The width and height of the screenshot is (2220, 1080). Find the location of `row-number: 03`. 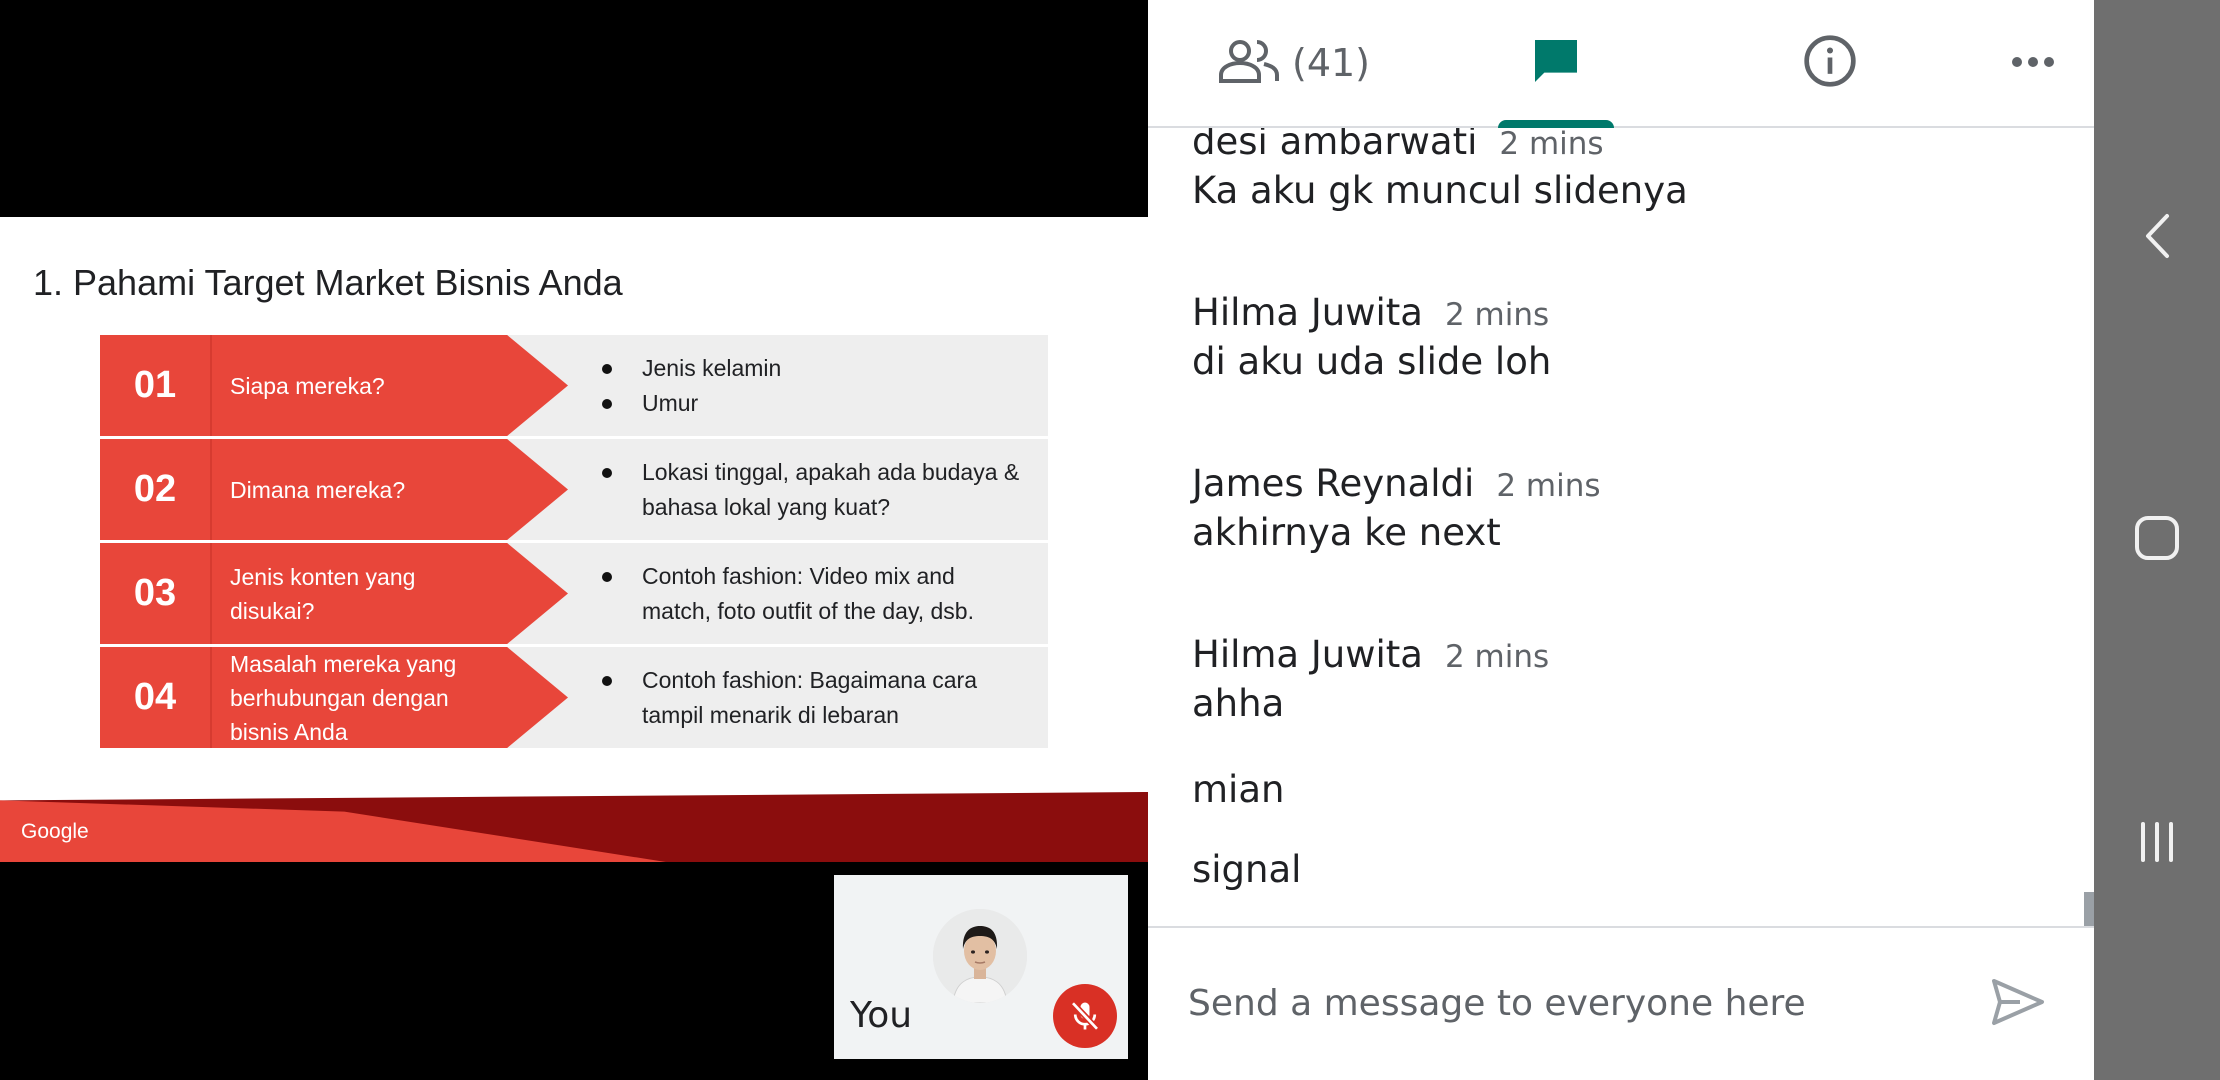

row-number: 03 is located at coordinates (155, 593).